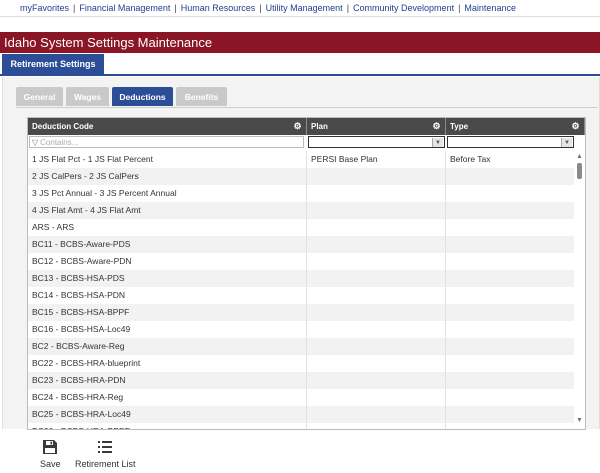  What do you see at coordinates (50, 464) in the screenshot?
I see `save-button-label: Save` at bounding box center [50, 464].